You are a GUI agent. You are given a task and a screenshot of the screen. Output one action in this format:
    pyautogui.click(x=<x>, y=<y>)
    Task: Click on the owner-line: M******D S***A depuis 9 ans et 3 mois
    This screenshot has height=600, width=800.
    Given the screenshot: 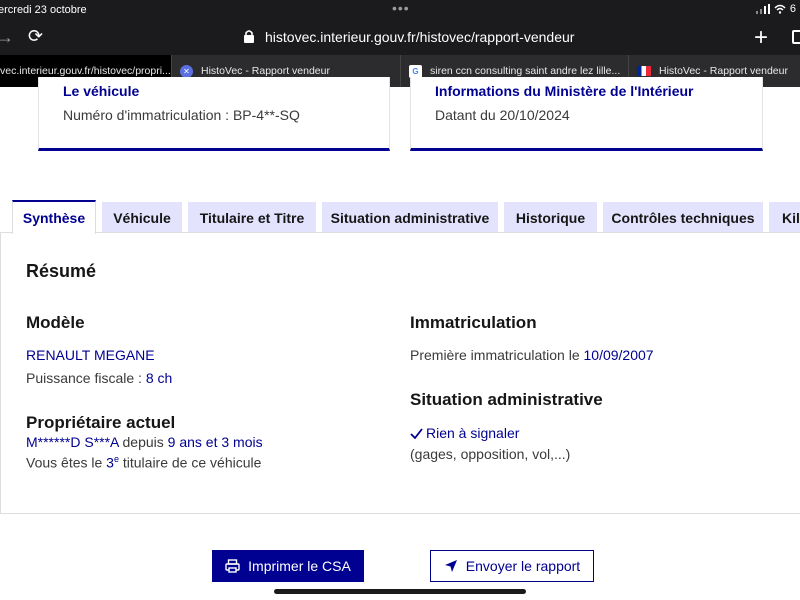 What is the action you would take?
    pyautogui.click(x=144, y=442)
    